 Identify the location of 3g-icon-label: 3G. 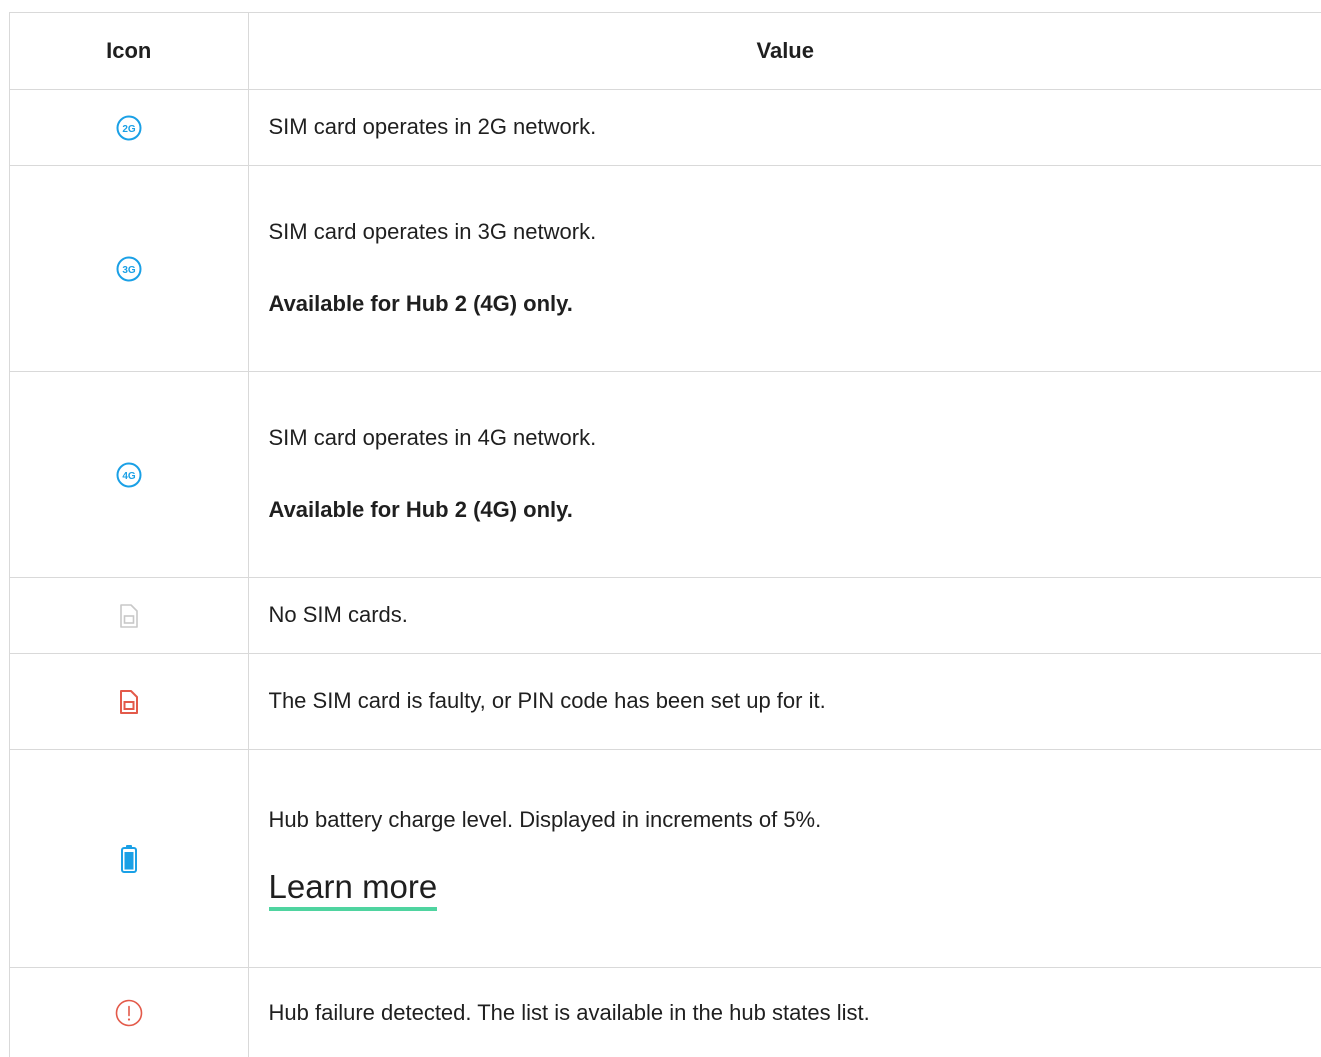
(129, 270).